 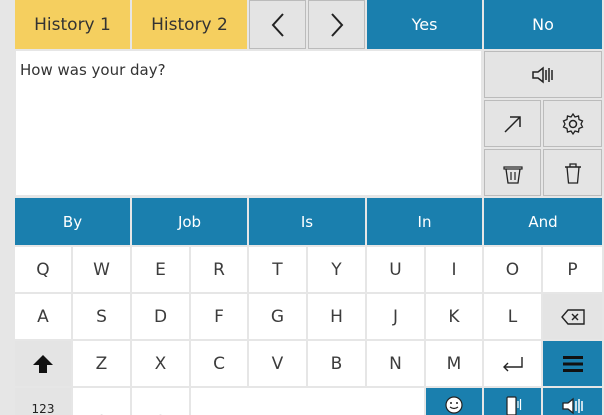 I want to click on numbers-key: 123, so click(x=43, y=401).